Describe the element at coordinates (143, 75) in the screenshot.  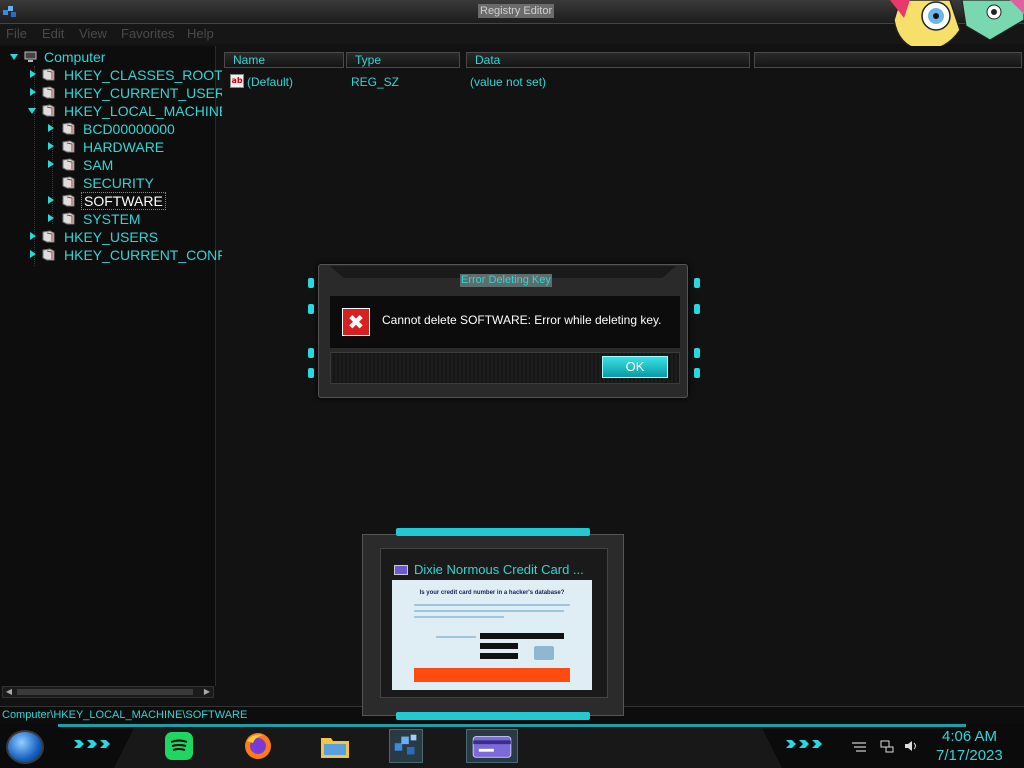
I see `tree-item-label: HKEY_CLASSES_ROOT` at that location.